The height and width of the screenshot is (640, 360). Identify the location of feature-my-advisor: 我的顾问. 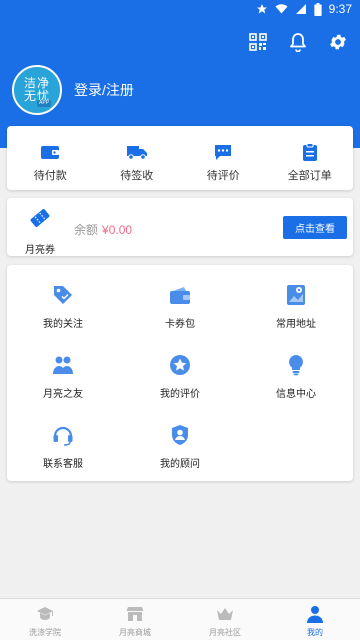
(180, 446).